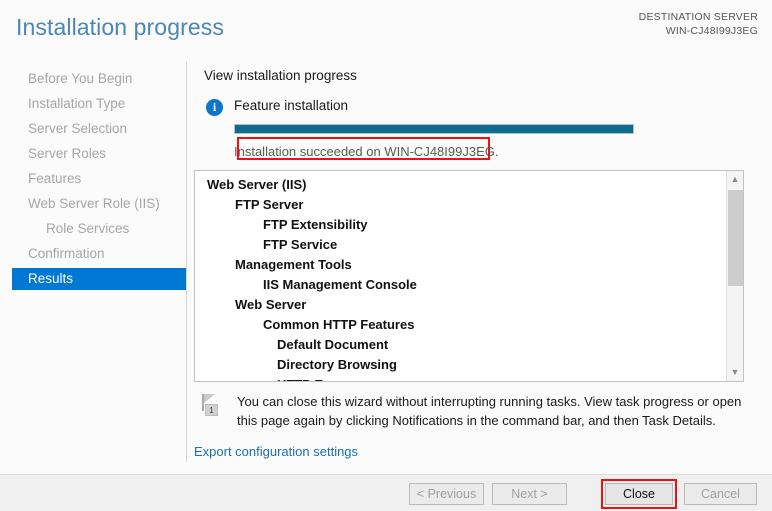 This screenshot has width=772, height=511. What do you see at coordinates (460, 345) in the screenshot?
I see `tree-item: Default Document` at bounding box center [460, 345].